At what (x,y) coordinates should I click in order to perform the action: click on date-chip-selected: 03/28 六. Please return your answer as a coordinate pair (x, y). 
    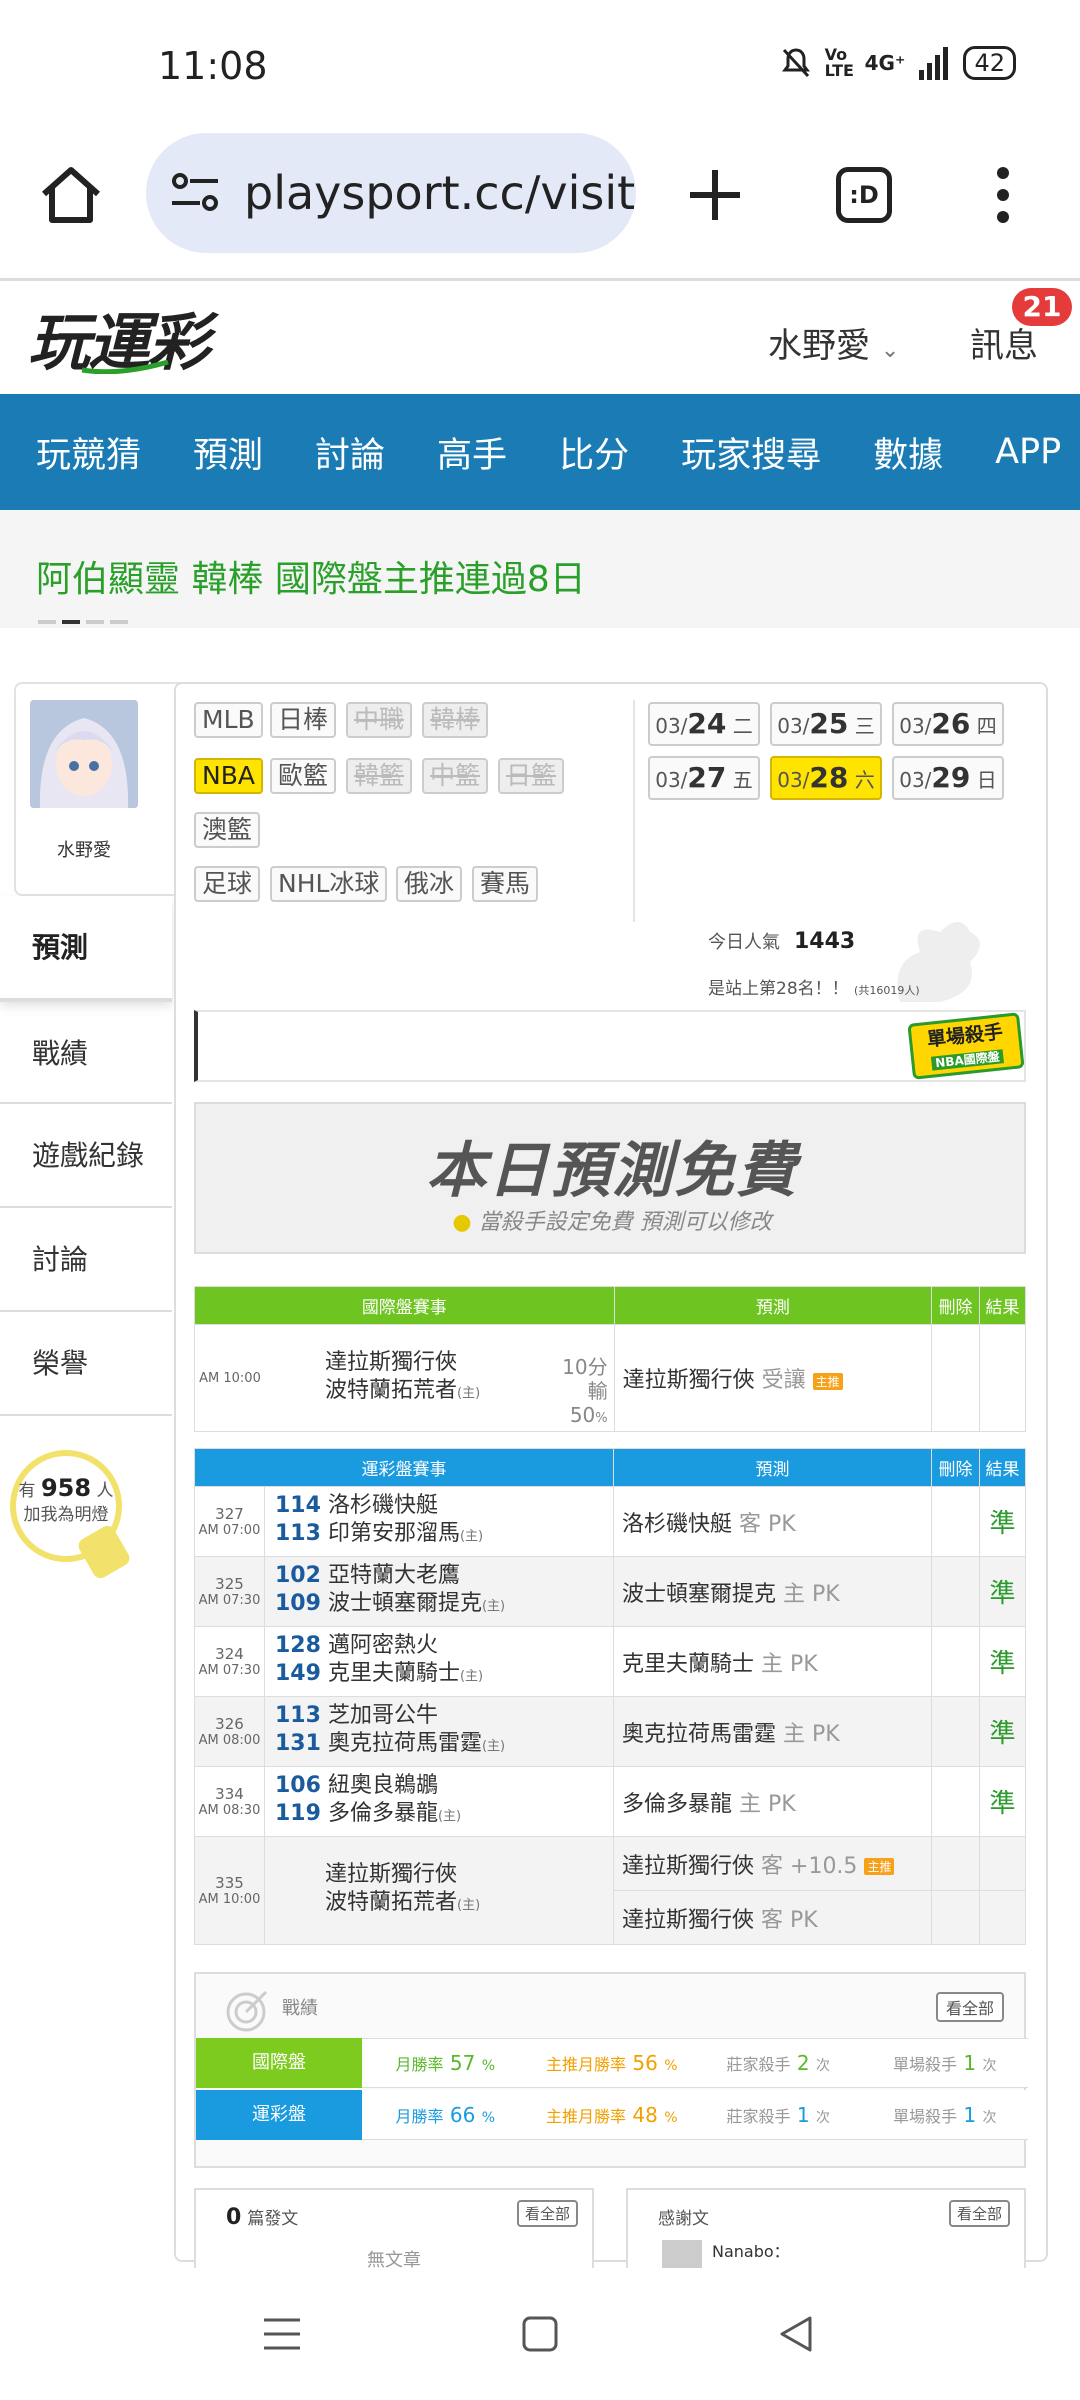
    Looking at the image, I should click on (826, 778).